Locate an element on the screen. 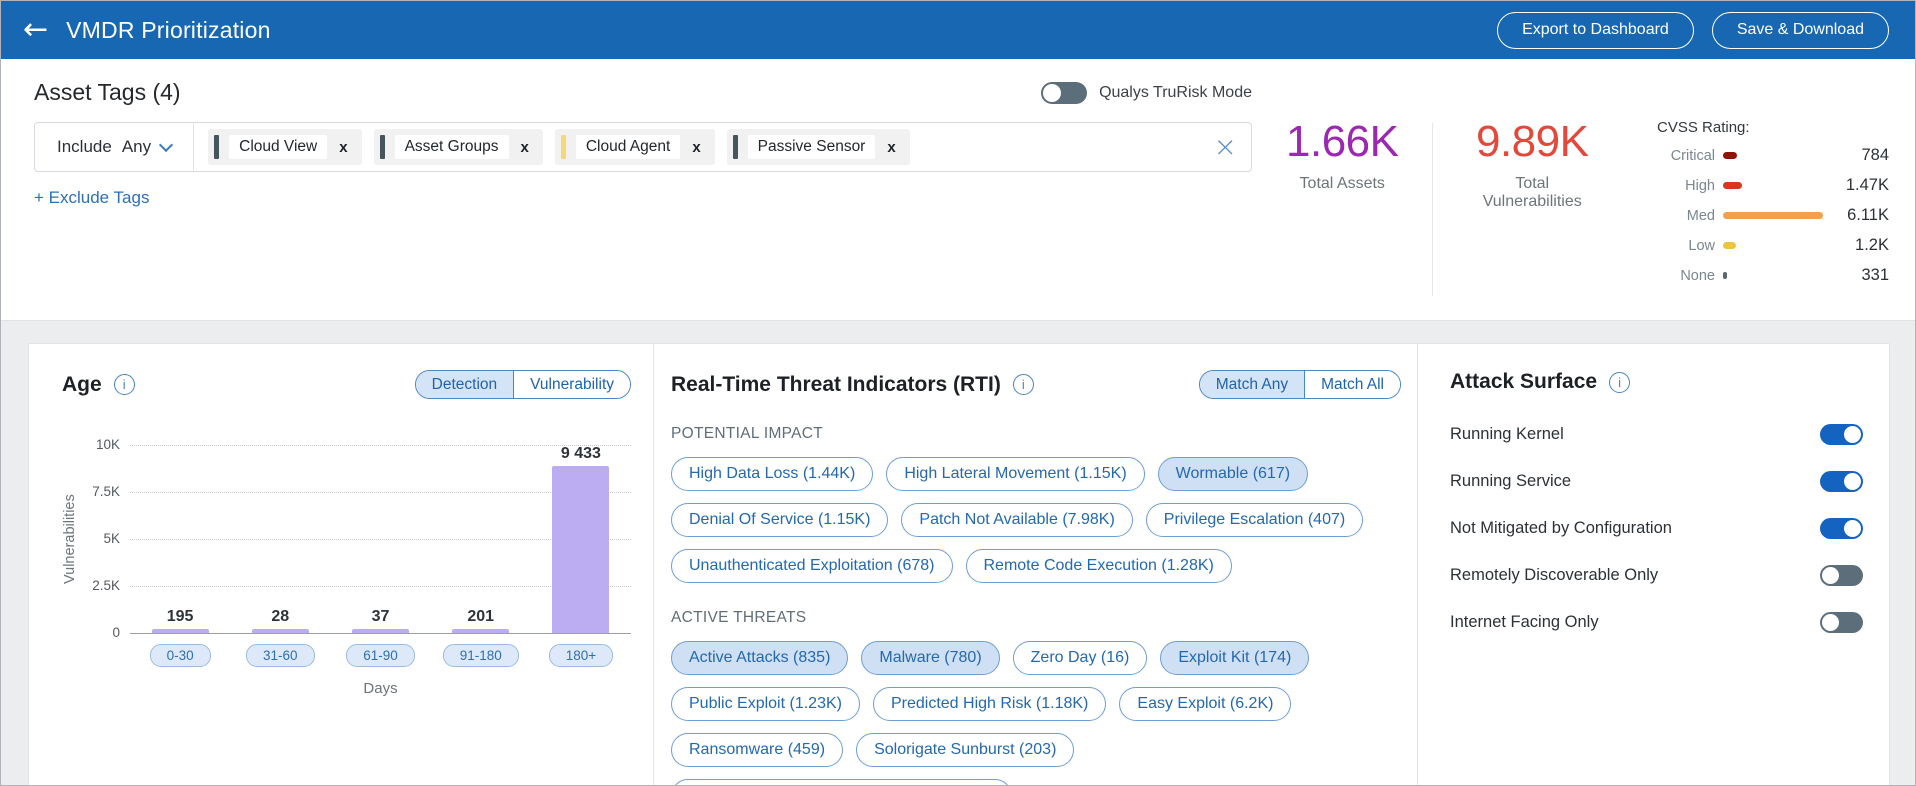  attack-surface-title: Attack Surface is located at coordinates (1524, 381).